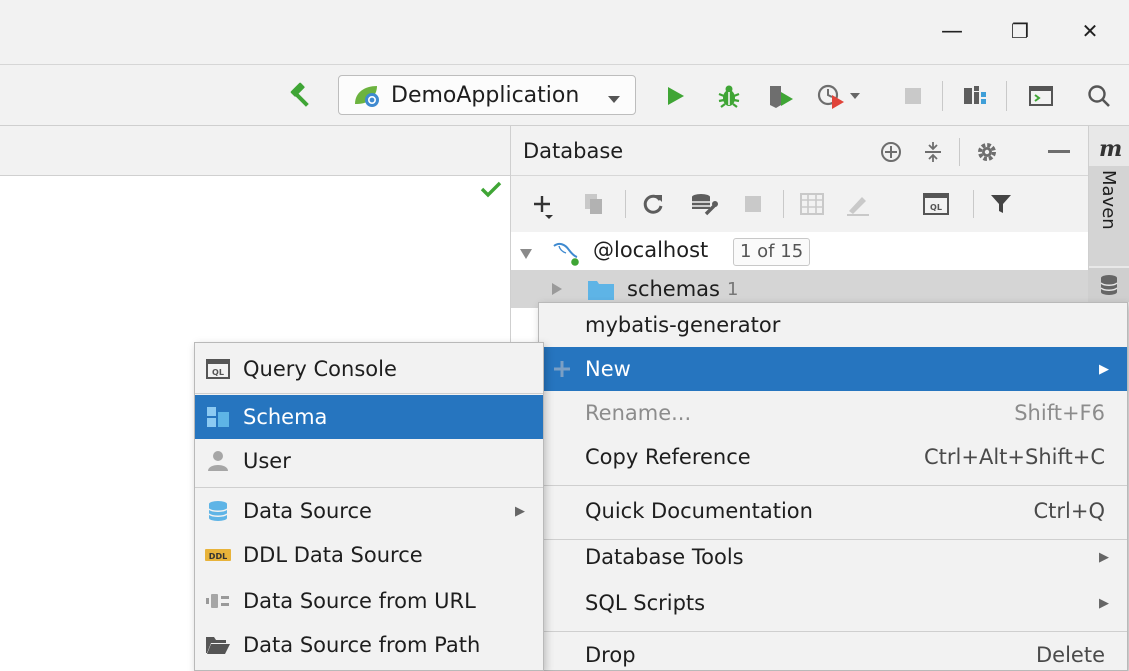 The height and width of the screenshot is (671, 1129). What do you see at coordinates (573, 151) in the screenshot?
I see `database-panel-title: Database` at bounding box center [573, 151].